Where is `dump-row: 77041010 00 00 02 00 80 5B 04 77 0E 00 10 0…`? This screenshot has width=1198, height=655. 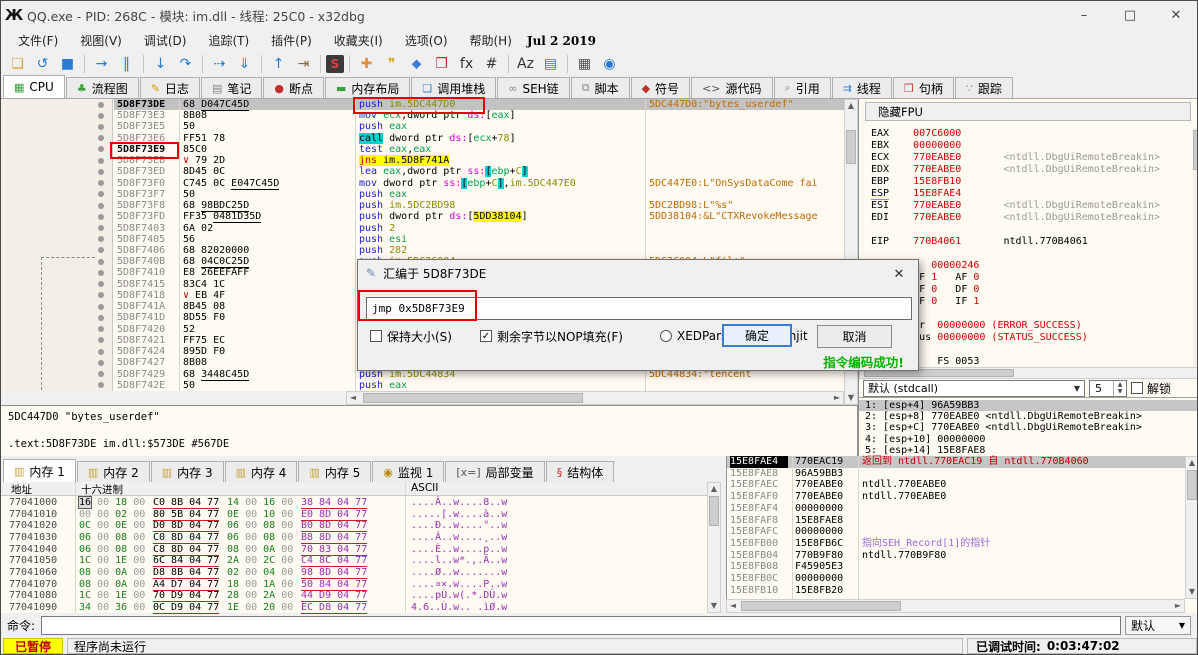 dump-row: 77041010 00 00 02 00 80 5B 04 77 0E 00 10 0… is located at coordinates (354, 514).